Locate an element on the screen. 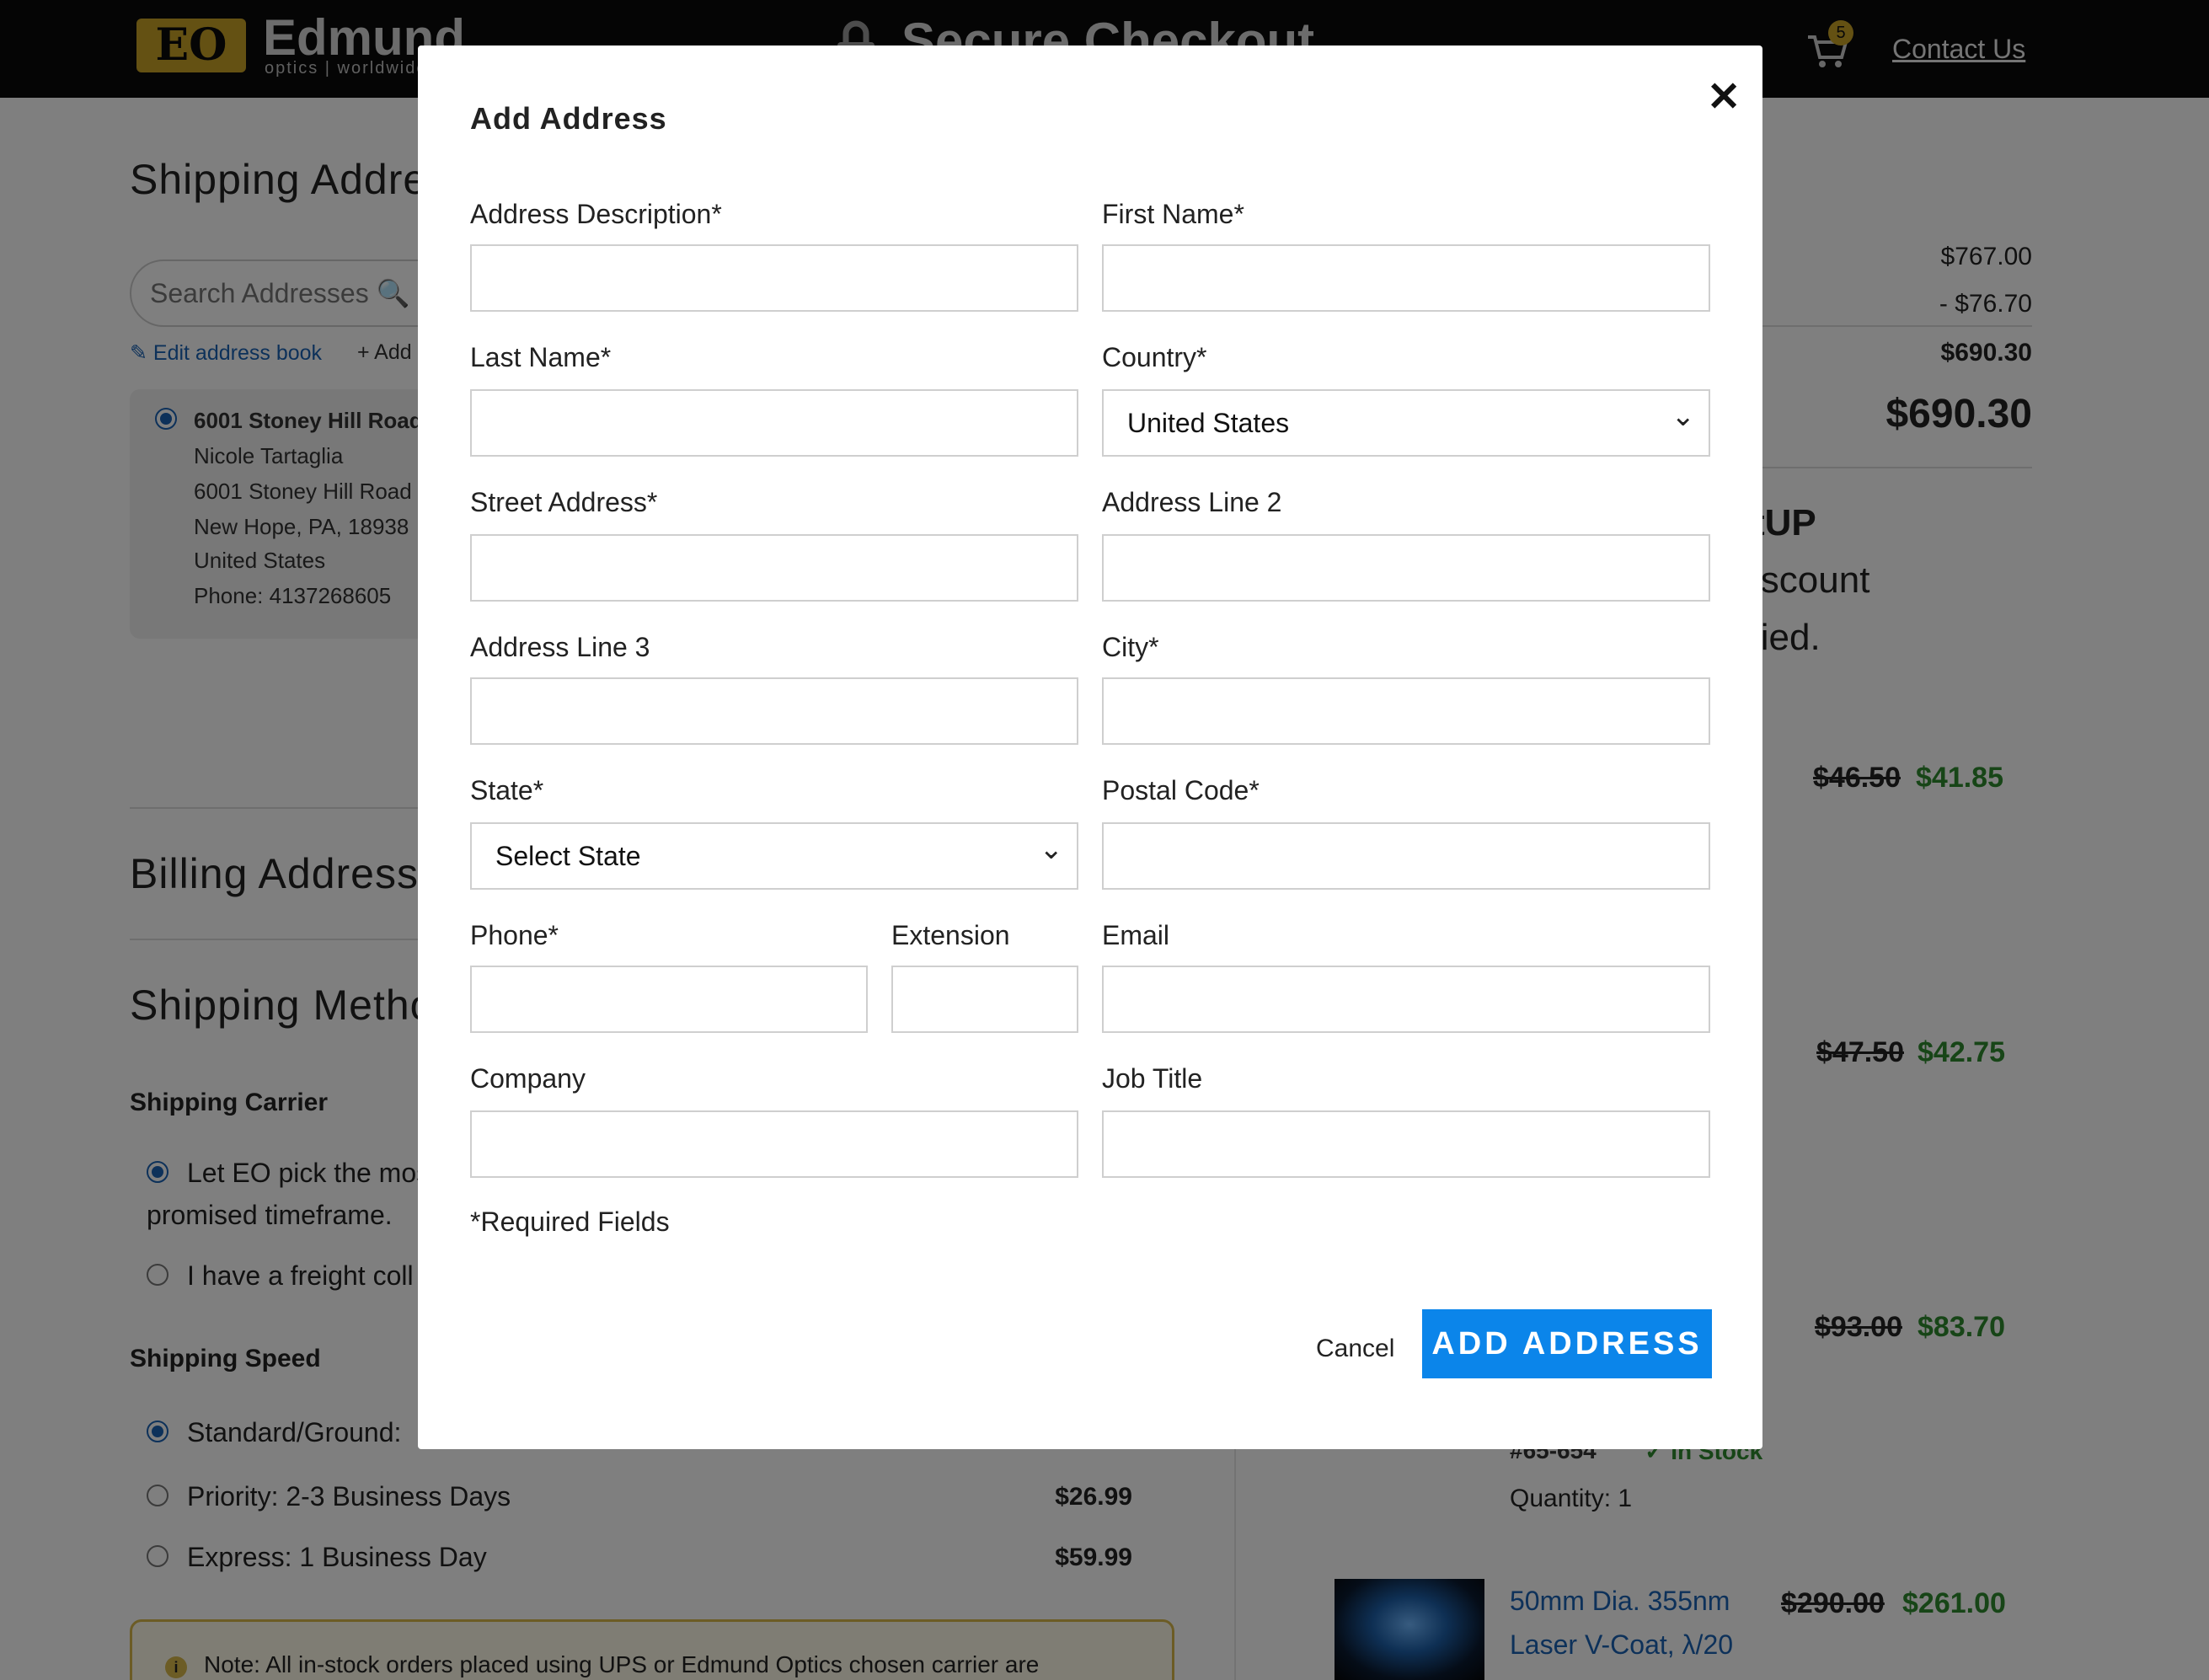 Image resolution: width=2209 pixels, height=1680 pixels. last-name-label: Last Name* is located at coordinates (541, 357).